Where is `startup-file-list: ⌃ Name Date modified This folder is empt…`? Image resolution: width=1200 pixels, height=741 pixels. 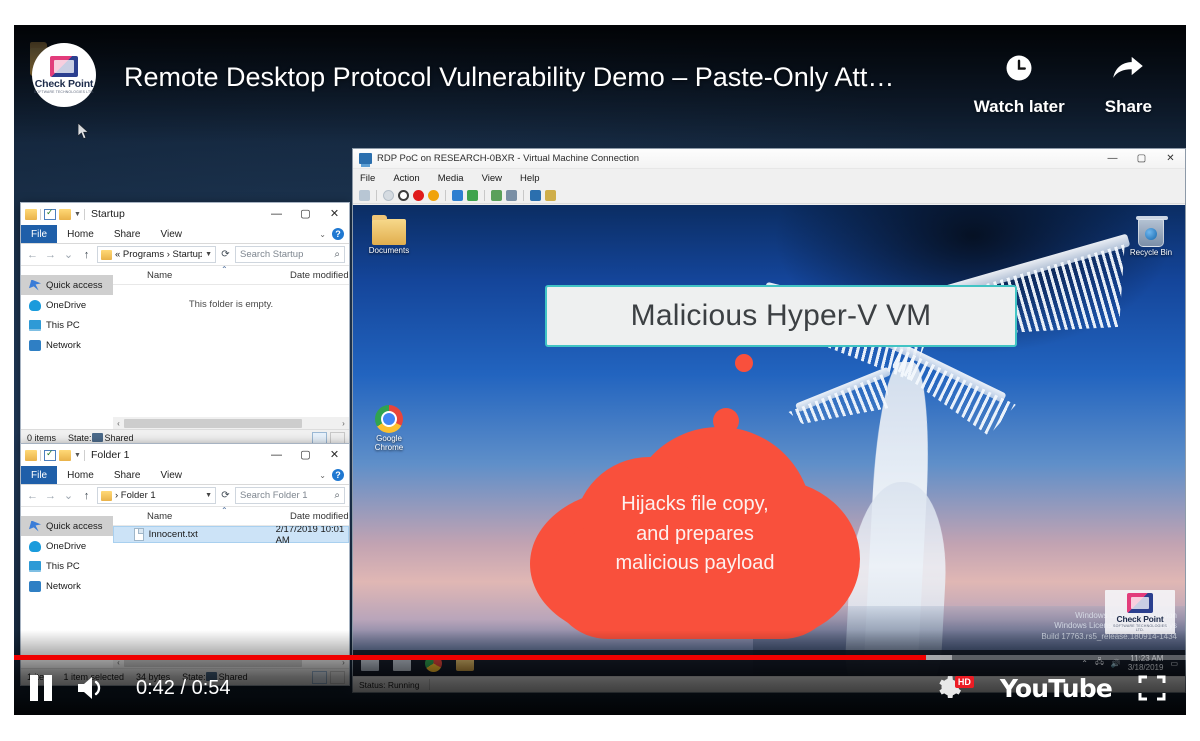
startup-file-list: ⌃ Name Date modified This folder is empt… is located at coordinates (231, 347).